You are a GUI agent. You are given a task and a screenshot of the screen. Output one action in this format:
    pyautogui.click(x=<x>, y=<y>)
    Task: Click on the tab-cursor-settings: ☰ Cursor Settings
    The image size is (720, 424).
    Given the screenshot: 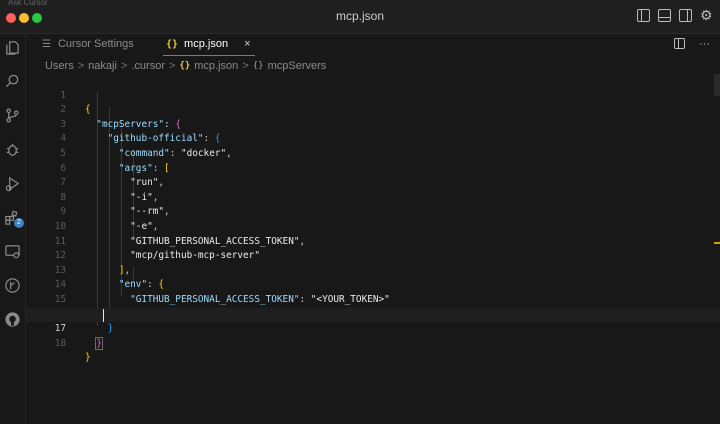 What is the action you would take?
    pyautogui.click(x=88, y=44)
    